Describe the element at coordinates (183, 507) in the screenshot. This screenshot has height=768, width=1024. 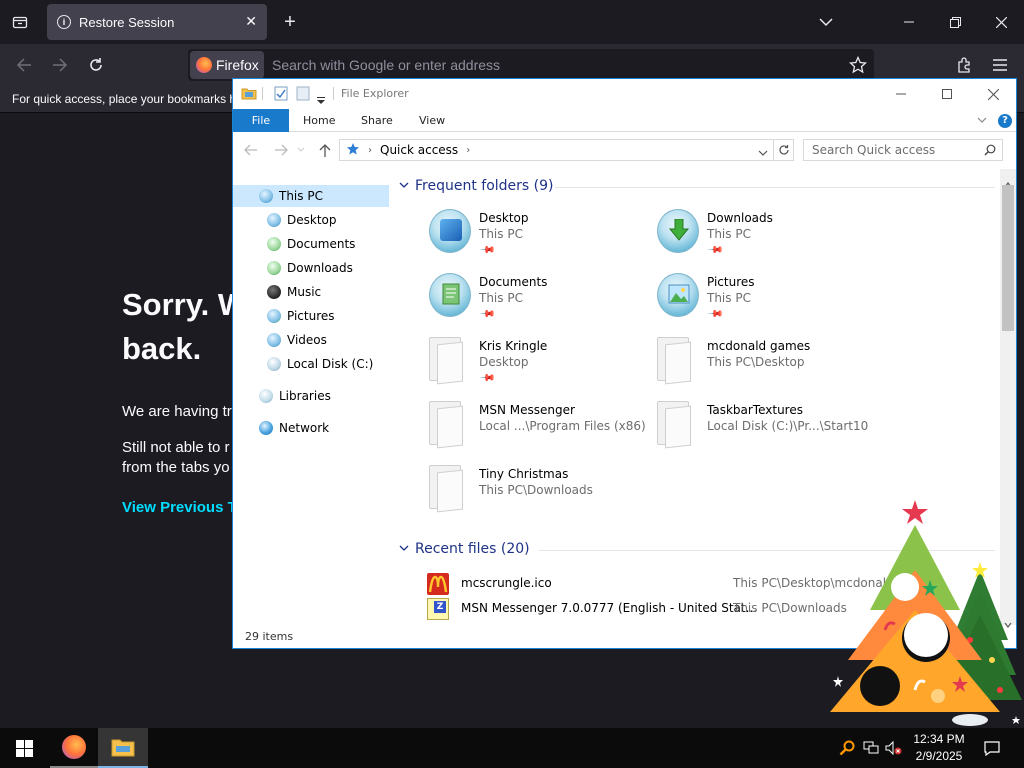
I see `view-previous-tabs-link: View Previous Ta` at that location.